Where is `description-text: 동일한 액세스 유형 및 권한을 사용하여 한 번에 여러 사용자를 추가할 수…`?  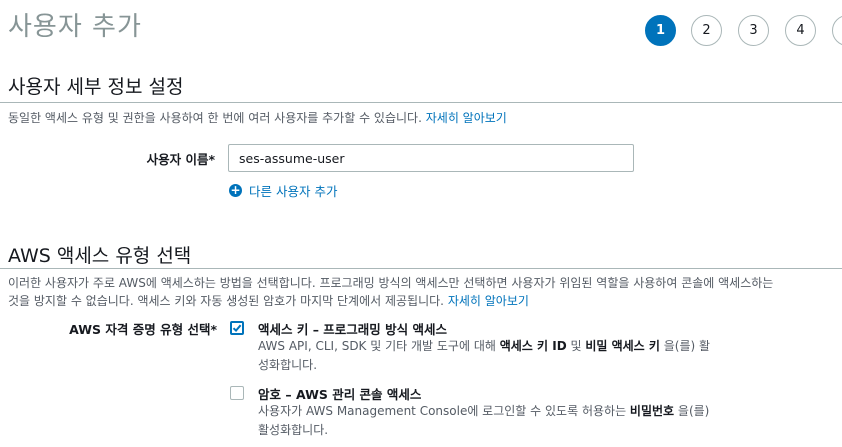
description-text: 동일한 액세스 유형 및 권한을 사용하여 한 번에 여러 사용자를 추가할 수… is located at coordinates (215, 118).